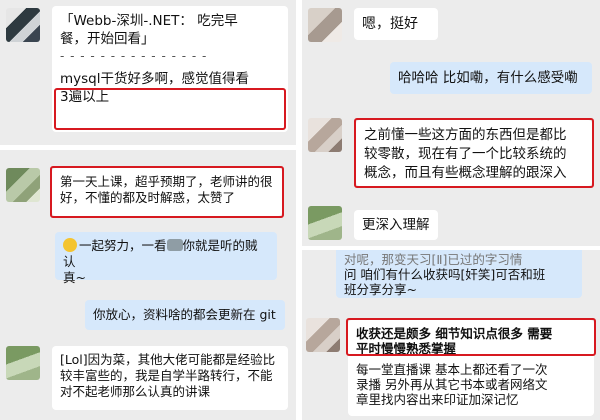  I want to click on smile-emoji-icon, so click(70, 245).